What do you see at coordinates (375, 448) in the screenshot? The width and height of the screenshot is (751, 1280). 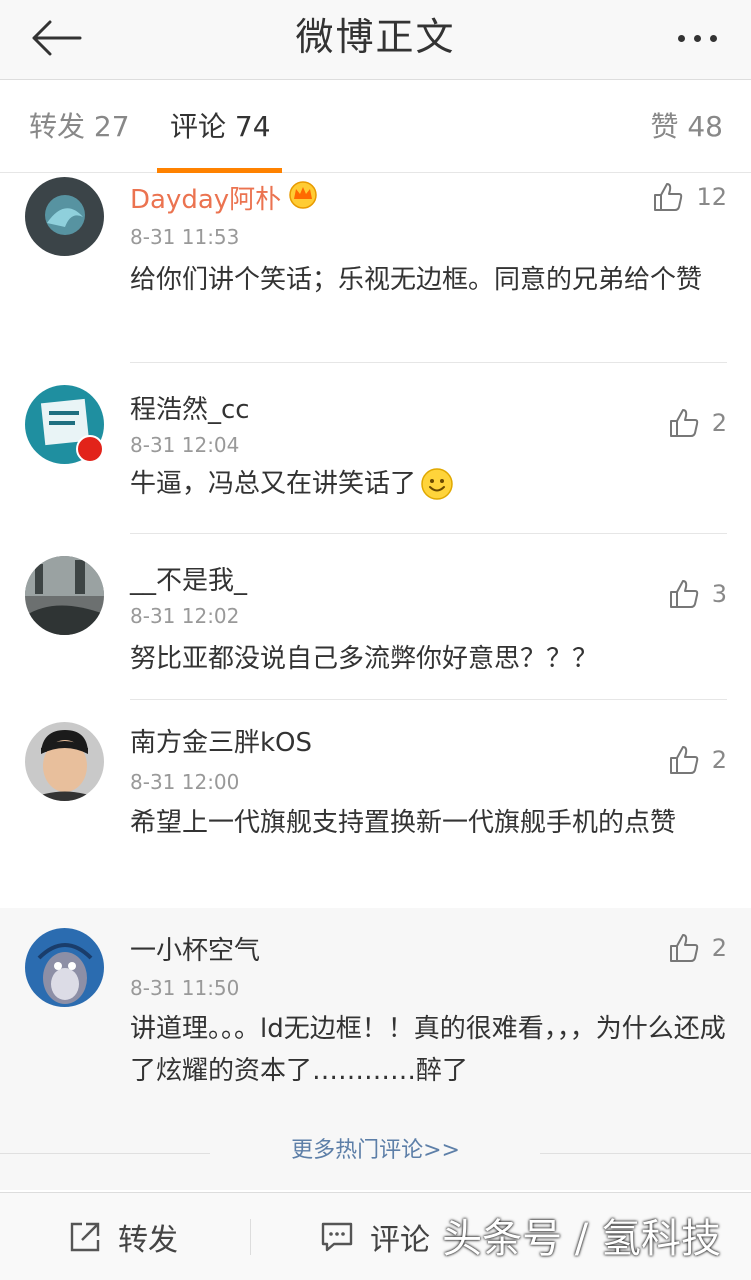 I see `comment-item: 程浩然_cc 2 8-31 12:04 牛逼，冯总又在讲笑话了` at bounding box center [375, 448].